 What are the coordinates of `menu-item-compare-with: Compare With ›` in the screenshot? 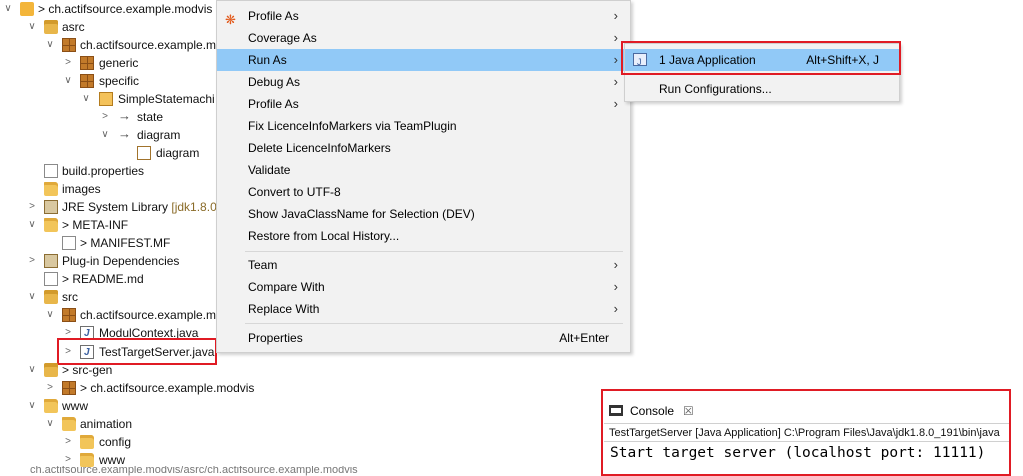 It's located at (423, 287).